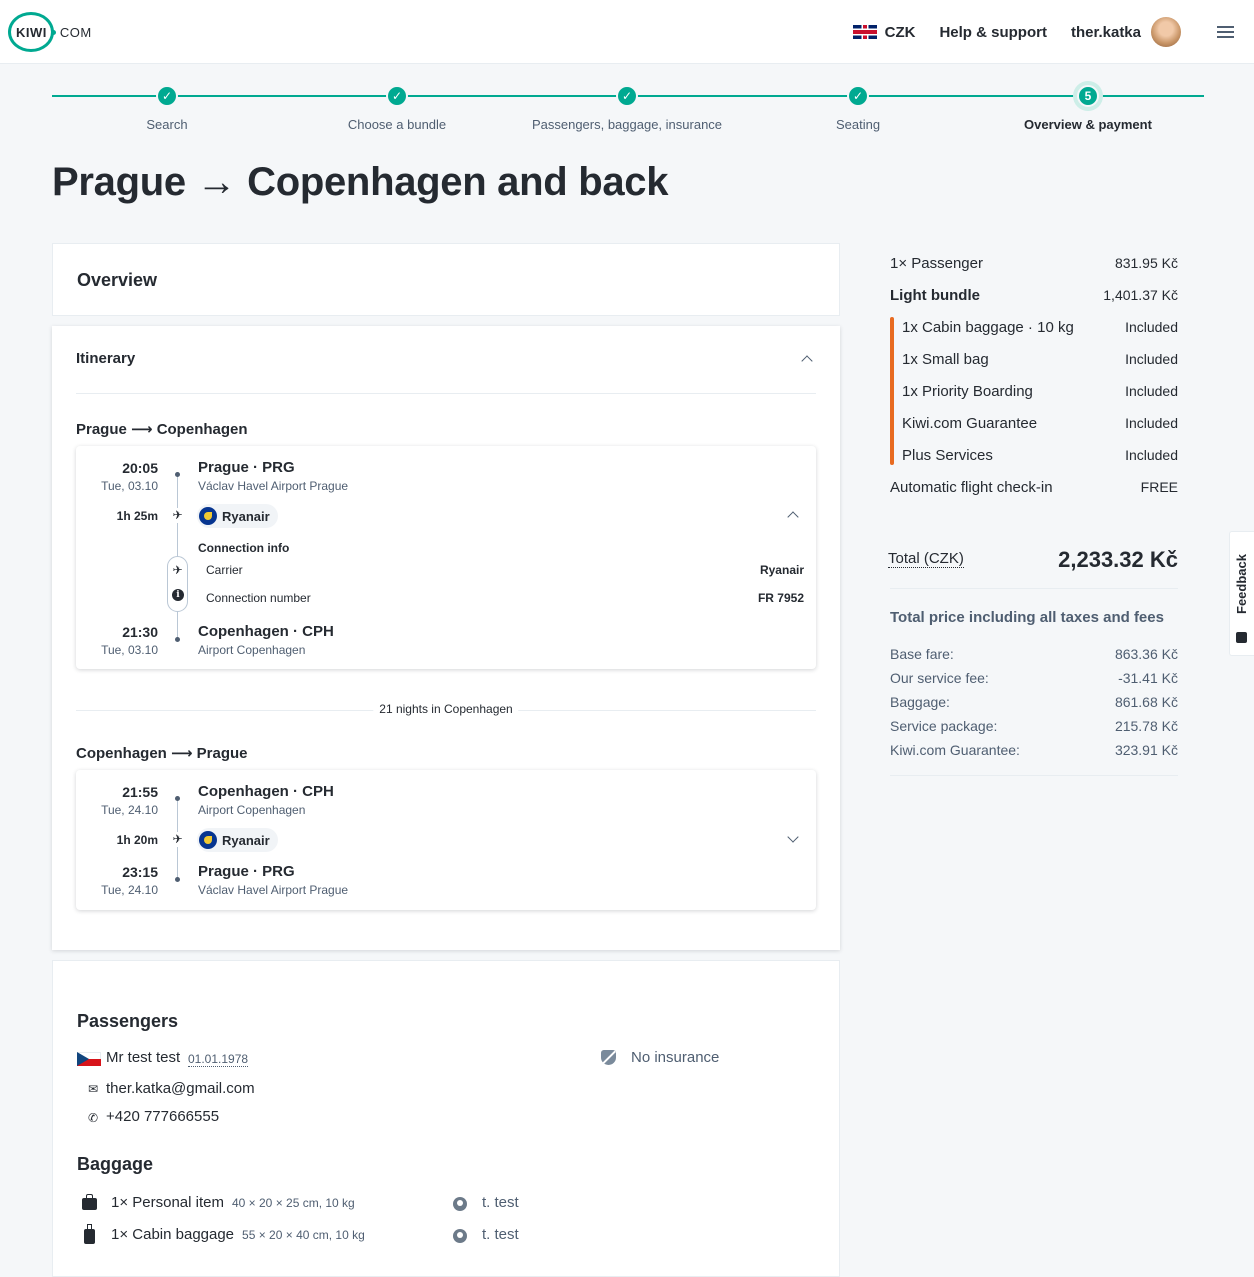 The height and width of the screenshot is (1277, 1254). Describe the element at coordinates (807, 361) in the screenshot. I see `collapse-itinerary-icon` at that location.